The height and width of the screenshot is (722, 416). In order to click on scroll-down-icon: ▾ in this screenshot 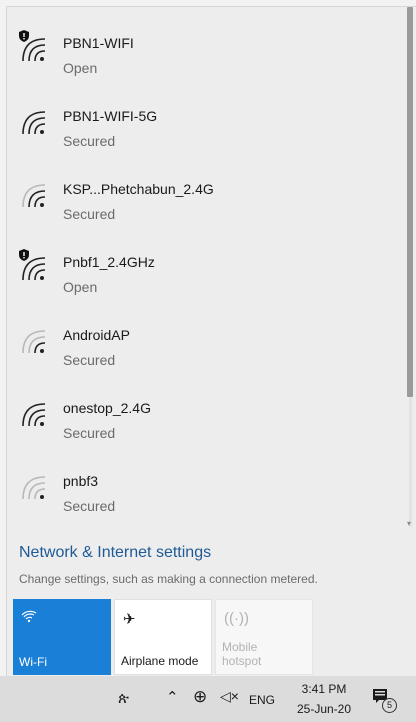, I will do `click(409, 523)`.